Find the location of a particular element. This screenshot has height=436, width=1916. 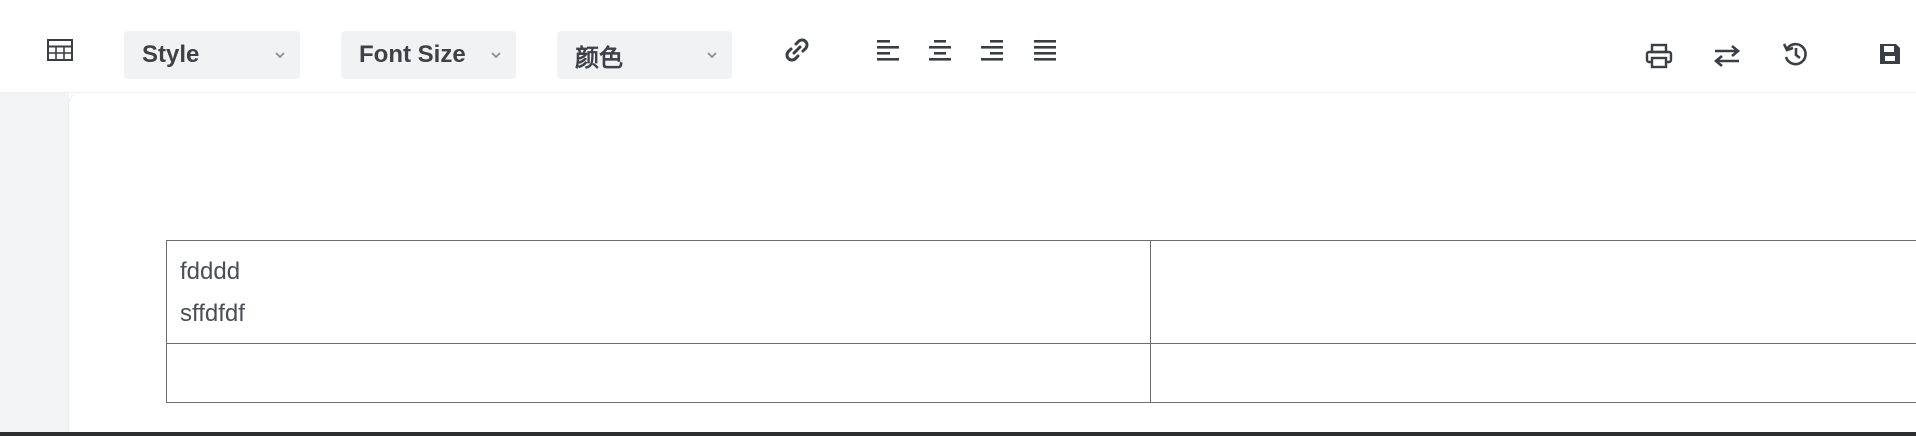

color-dropdown-label: 颜色 is located at coordinates (599, 58).